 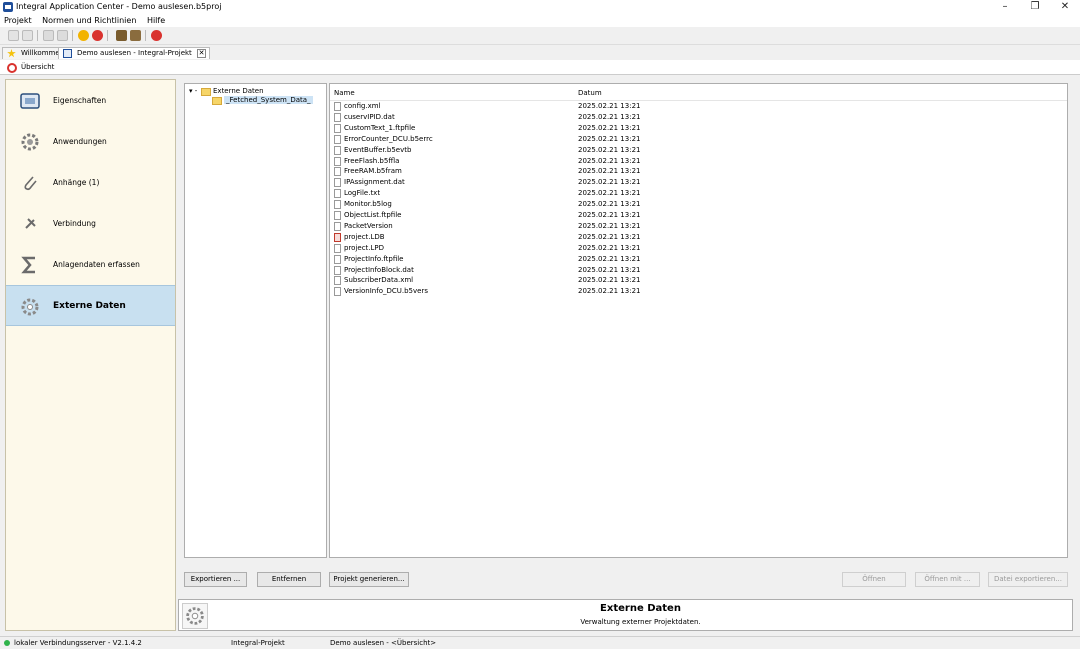 I want to click on back-icon, so click(x=27, y=35).